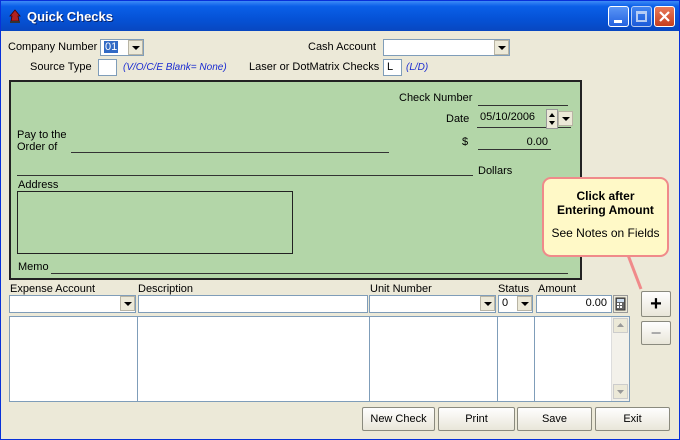 The width and height of the screenshot is (680, 440). What do you see at coordinates (524, 303) in the screenshot?
I see `status-dropdown-icon` at bounding box center [524, 303].